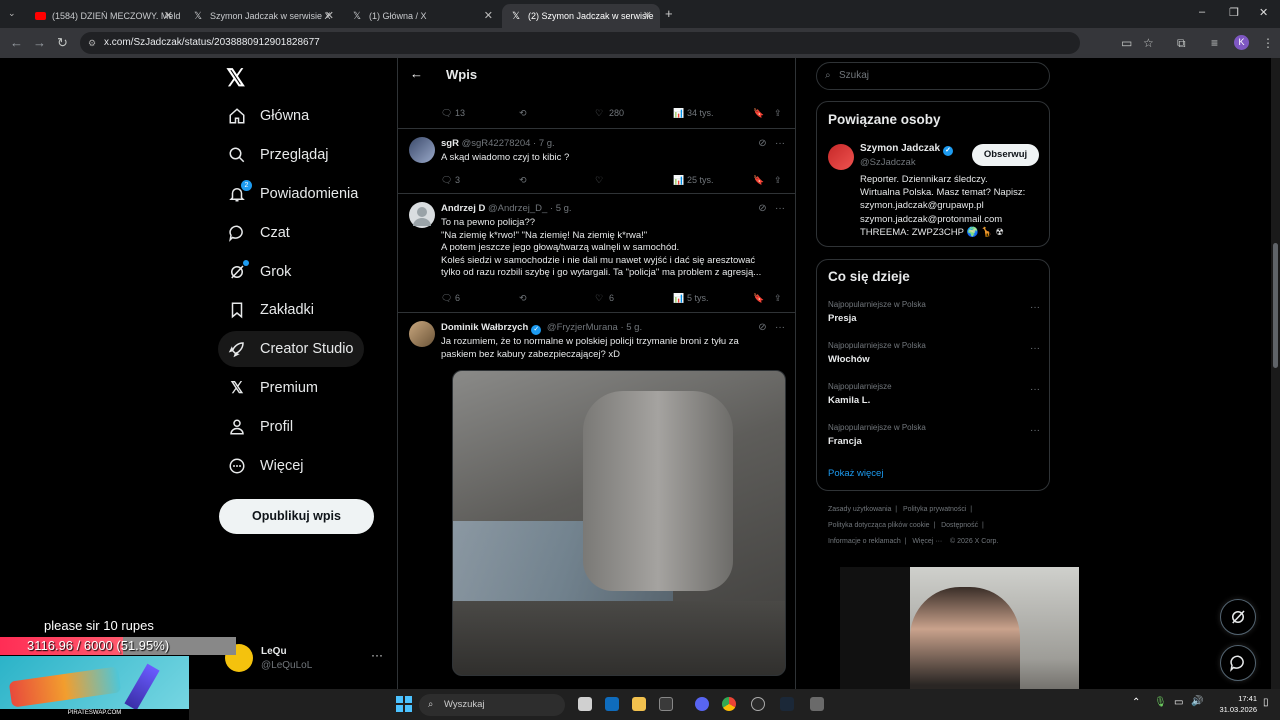 The width and height of the screenshot is (1280, 720). Describe the element at coordinates (16, 42) in the screenshot. I see `back-icon: ←` at that location.